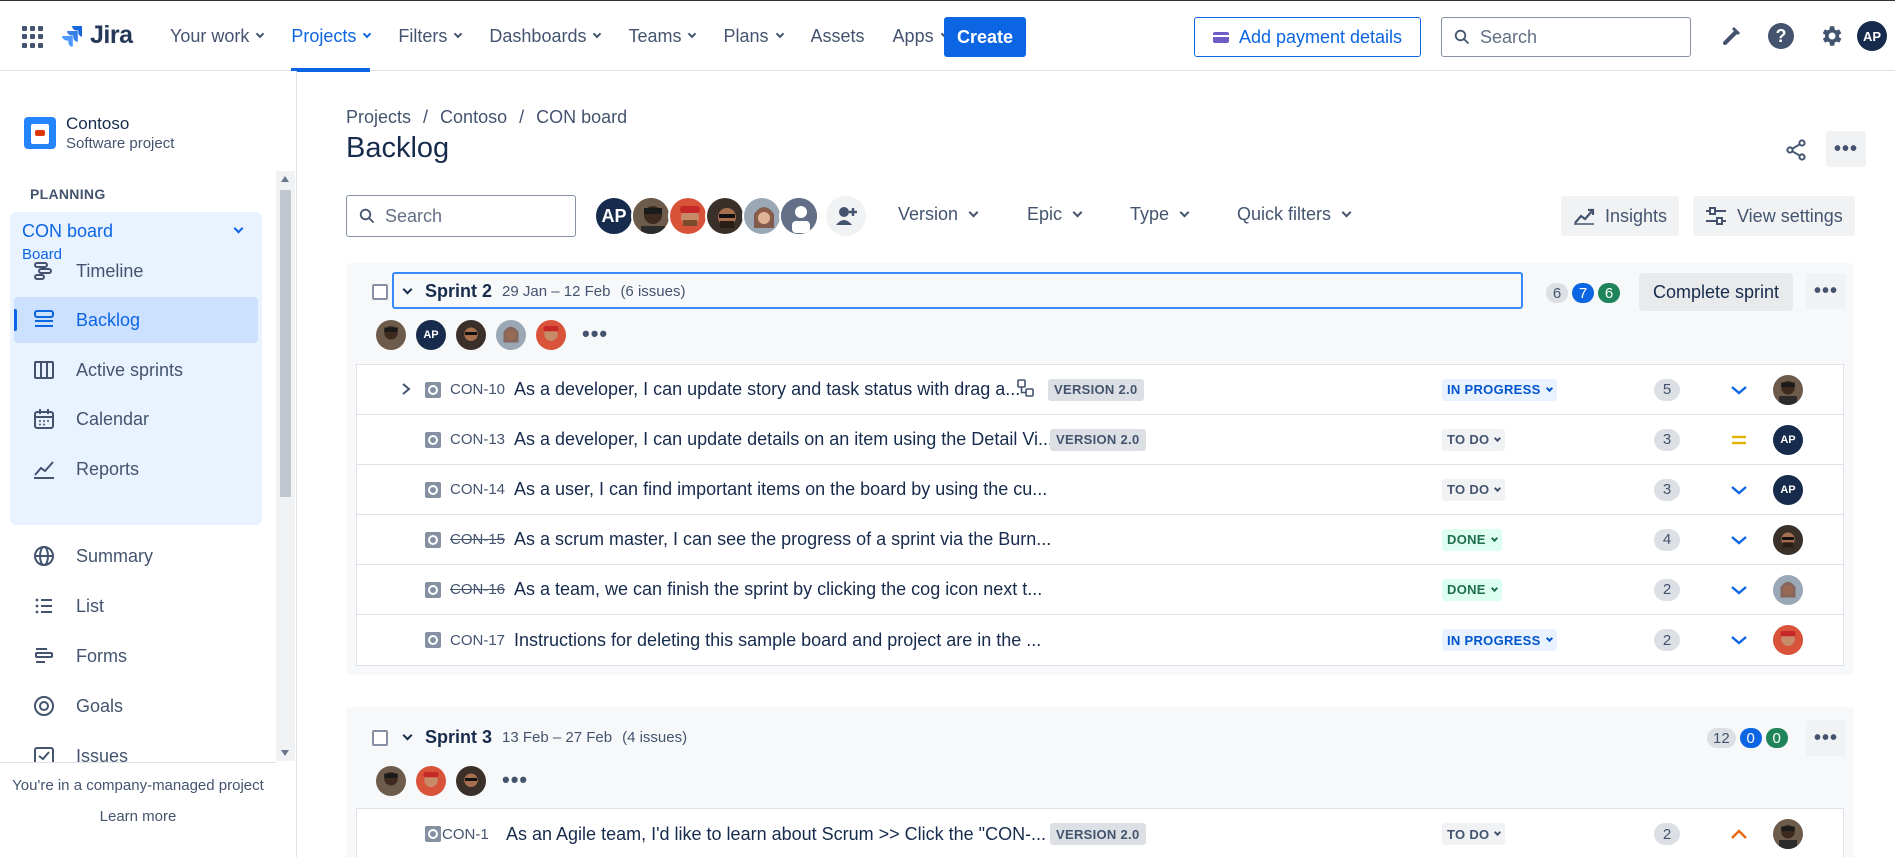  Describe the element at coordinates (33, 37) in the screenshot. I see `app-switcher-icon` at that location.